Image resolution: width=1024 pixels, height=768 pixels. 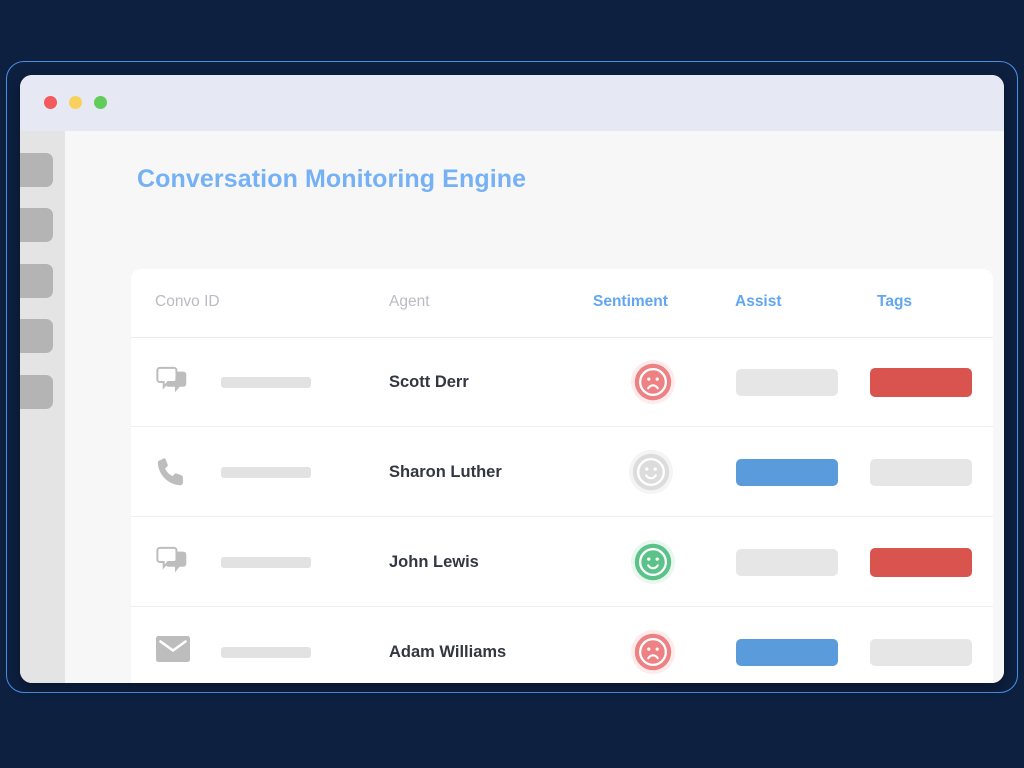 I want to click on neutral-face-icon, so click(x=651, y=472).